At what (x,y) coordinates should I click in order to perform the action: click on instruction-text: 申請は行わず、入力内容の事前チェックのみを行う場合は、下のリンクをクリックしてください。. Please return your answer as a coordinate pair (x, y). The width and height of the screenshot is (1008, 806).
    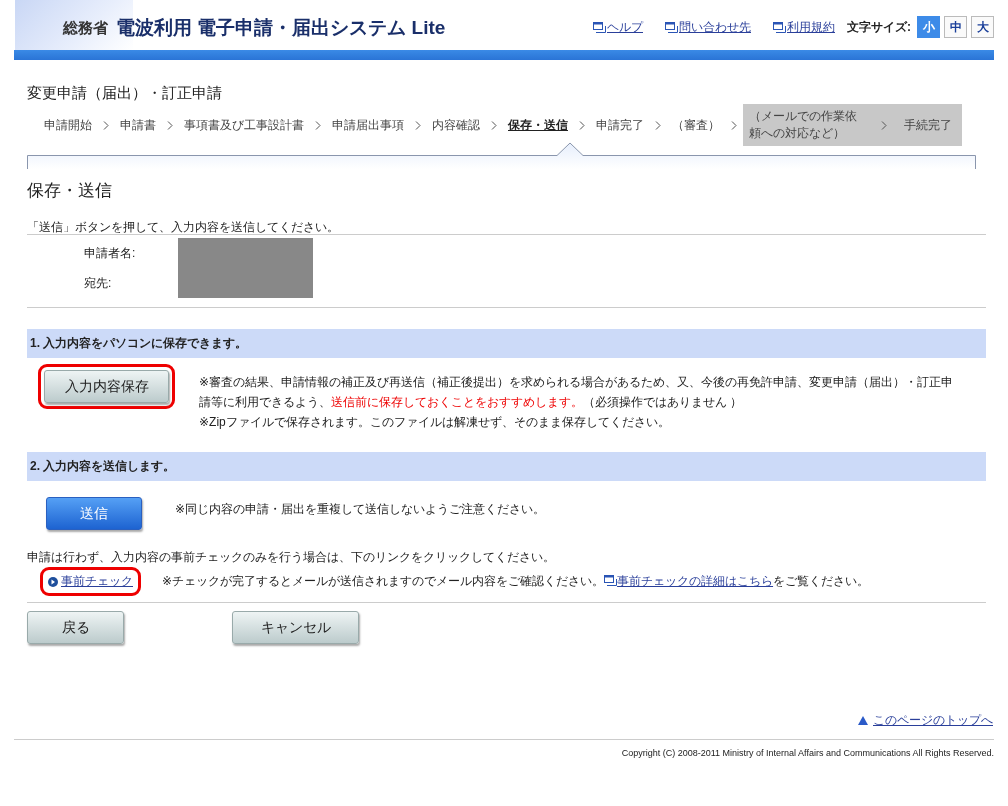
    Looking at the image, I should click on (291, 557).